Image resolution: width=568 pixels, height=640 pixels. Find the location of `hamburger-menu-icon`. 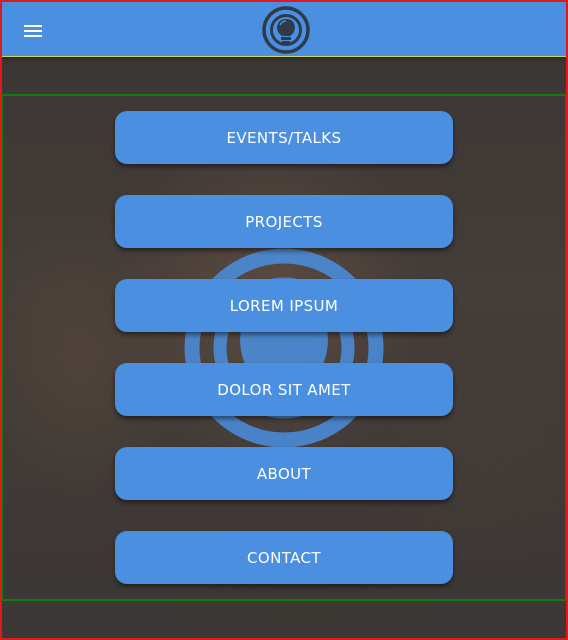

hamburger-menu-icon is located at coordinates (33, 31).